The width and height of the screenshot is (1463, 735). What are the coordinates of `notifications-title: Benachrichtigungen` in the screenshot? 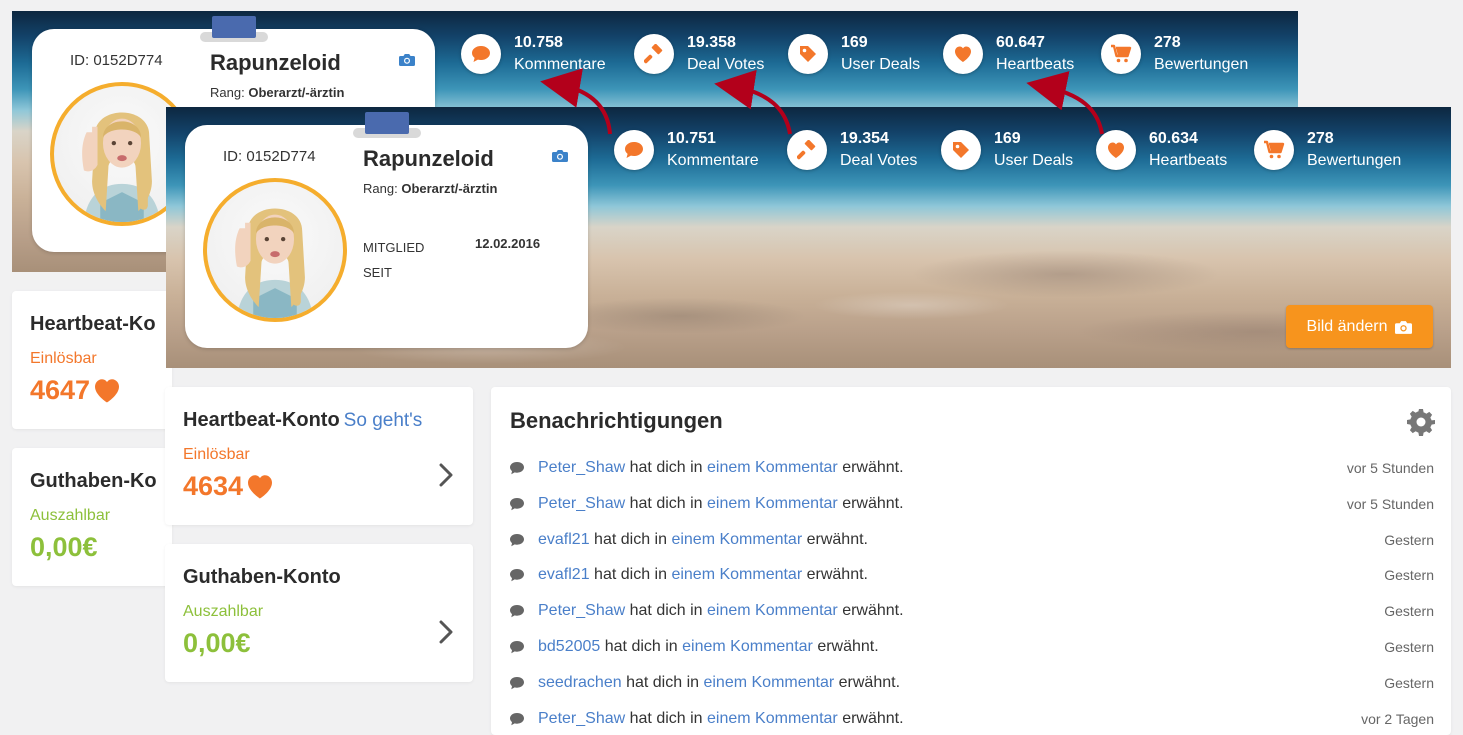 It's located at (616, 420).